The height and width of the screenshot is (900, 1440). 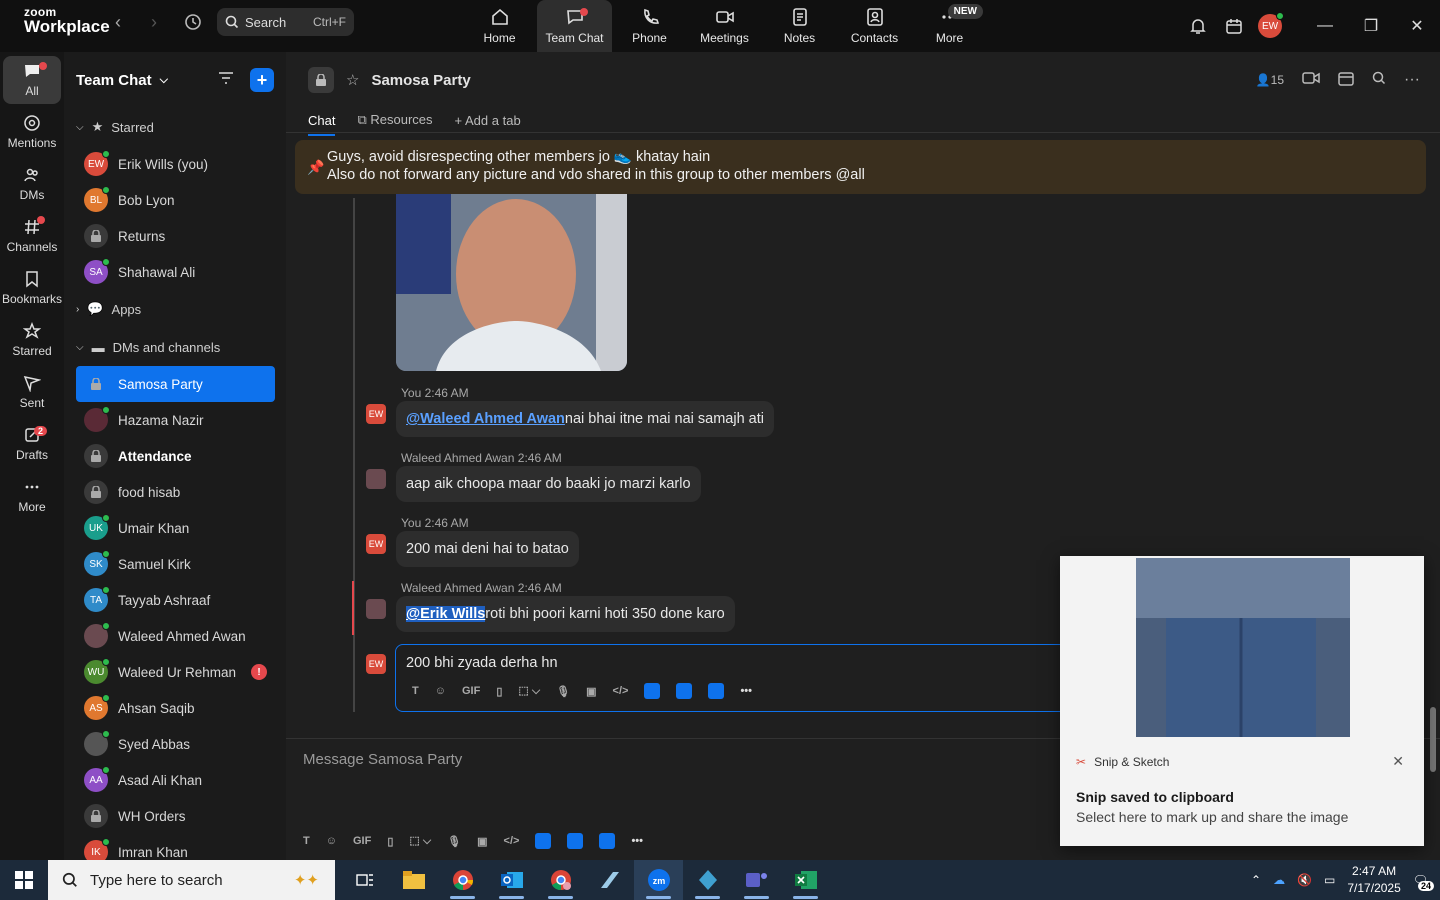 What do you see at coordinates (1423, 882) in the screenshot?
I see `notification-center-icon: 🗨 24` at bounding box center [1423, 882].